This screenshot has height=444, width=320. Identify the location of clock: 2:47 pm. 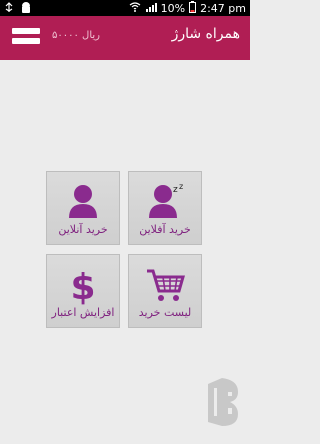
(223, 8).